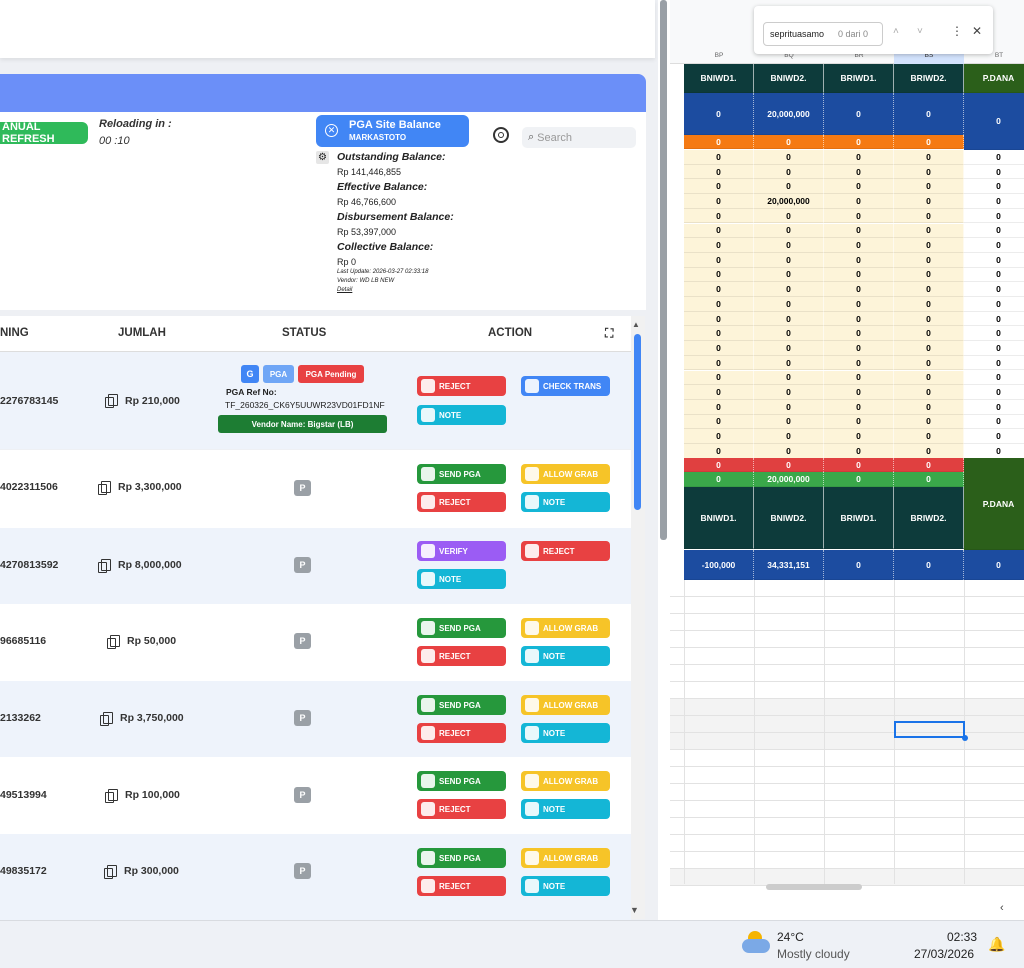 The height and width of the screenshot is (968, 1024). I want to click on sheet-cell: 20,000,000, so click(789, 479).